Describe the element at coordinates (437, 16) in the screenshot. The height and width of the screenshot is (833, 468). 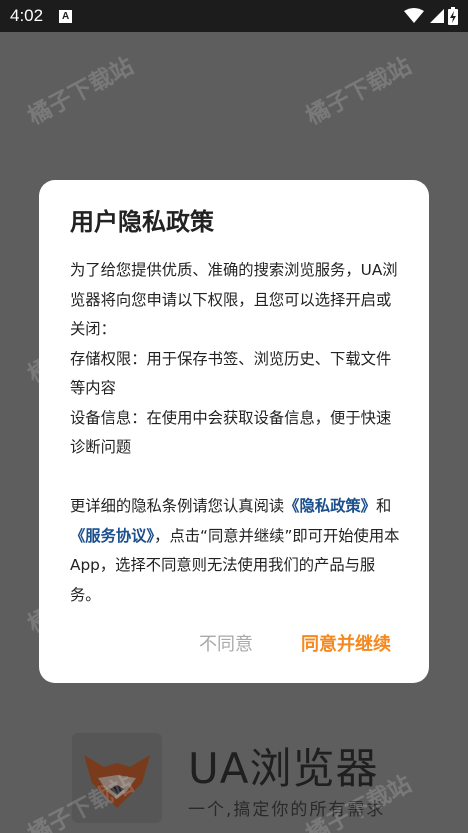
I see `signal-icon` at that location.